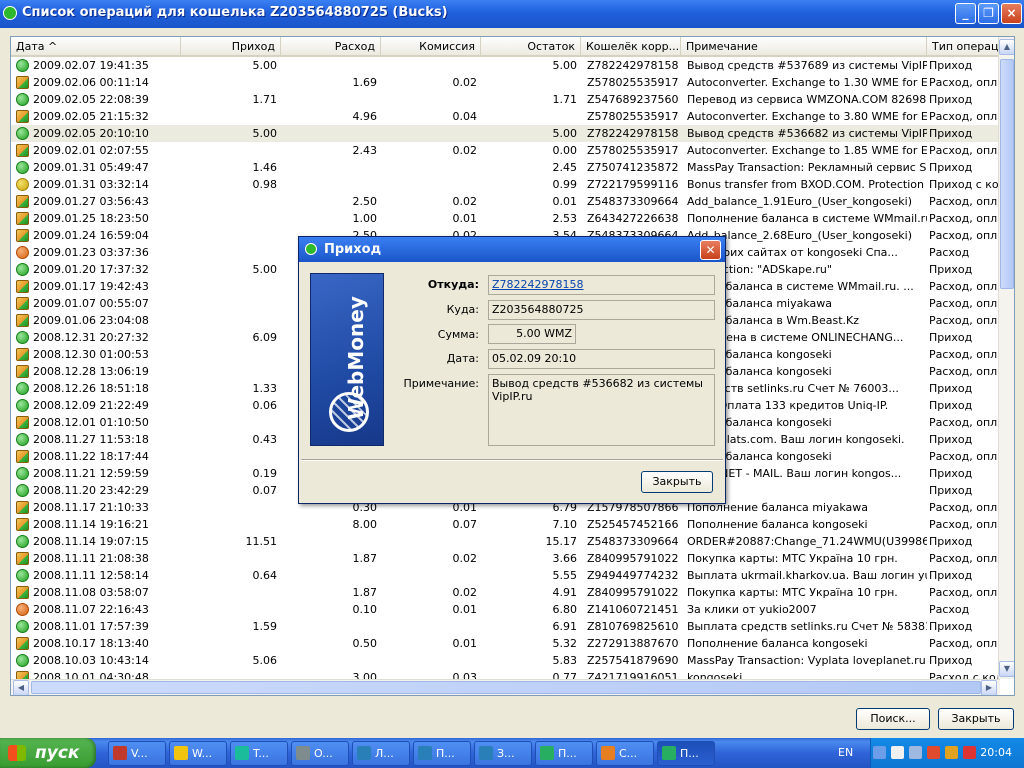 Image resolution: width=1024 pixels, height=768 pixels. Describe the element at coordinates (1006, 47) in the screenshot. I see `scroll-up-icon: ▲` at that location.